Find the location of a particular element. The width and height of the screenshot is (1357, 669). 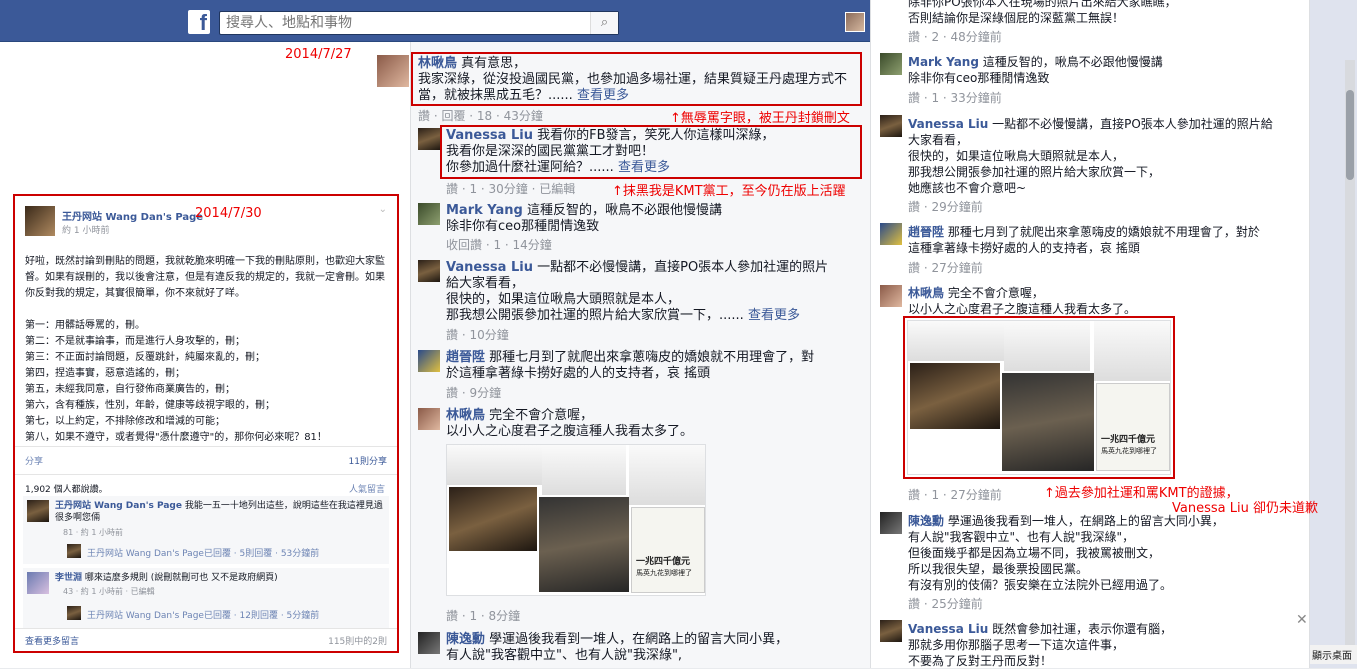

comment-meta: 讚 · 25分鐘前 is located at coordinates (945, 603).